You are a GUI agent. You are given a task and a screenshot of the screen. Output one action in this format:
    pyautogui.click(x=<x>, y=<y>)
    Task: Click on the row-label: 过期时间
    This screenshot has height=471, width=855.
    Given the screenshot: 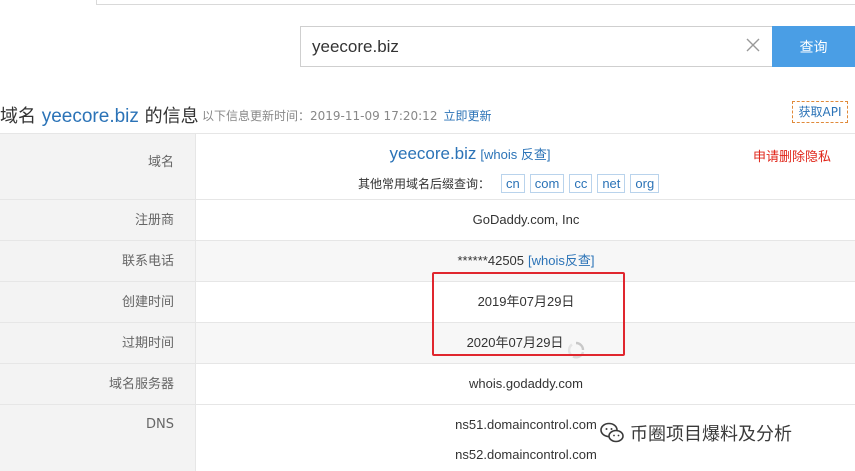 What is the action you would take?
    pyautogui.click(x=98, y=343)
    